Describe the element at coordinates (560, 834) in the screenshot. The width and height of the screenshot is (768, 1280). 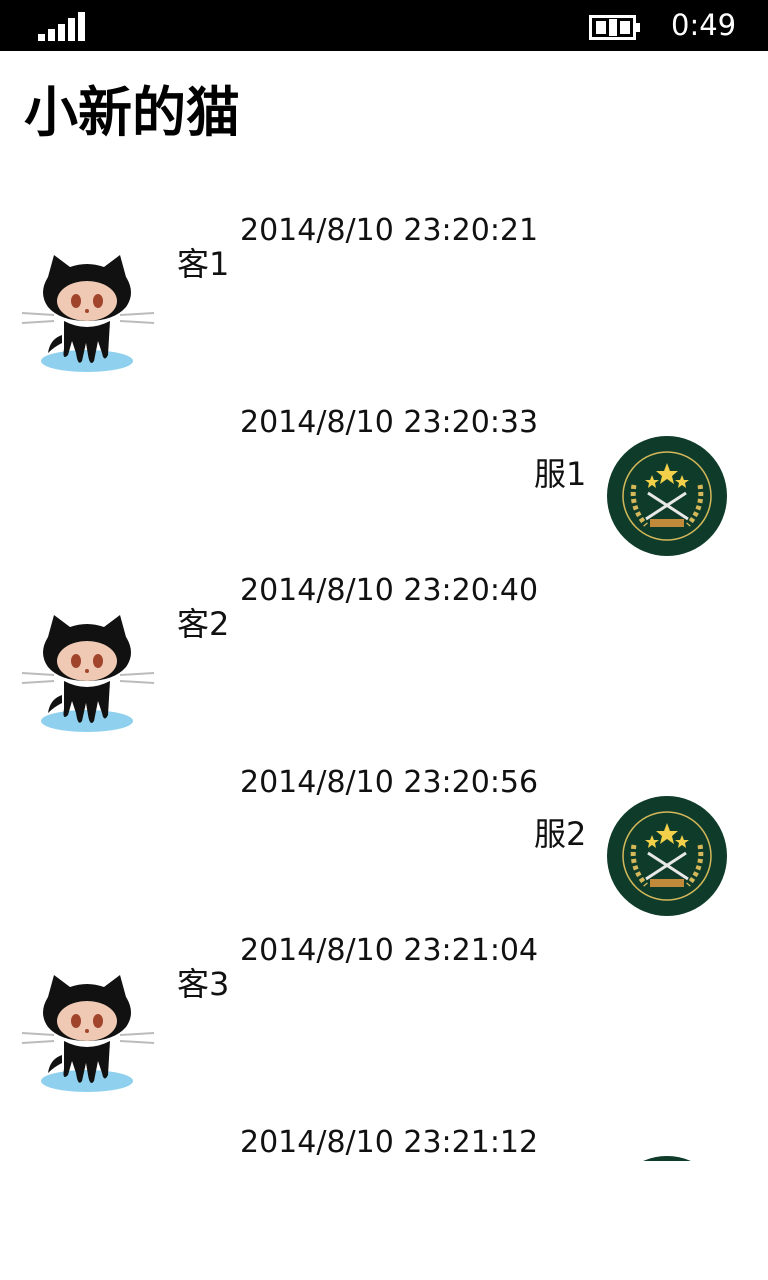
I see `message-text: 服2` at that location.